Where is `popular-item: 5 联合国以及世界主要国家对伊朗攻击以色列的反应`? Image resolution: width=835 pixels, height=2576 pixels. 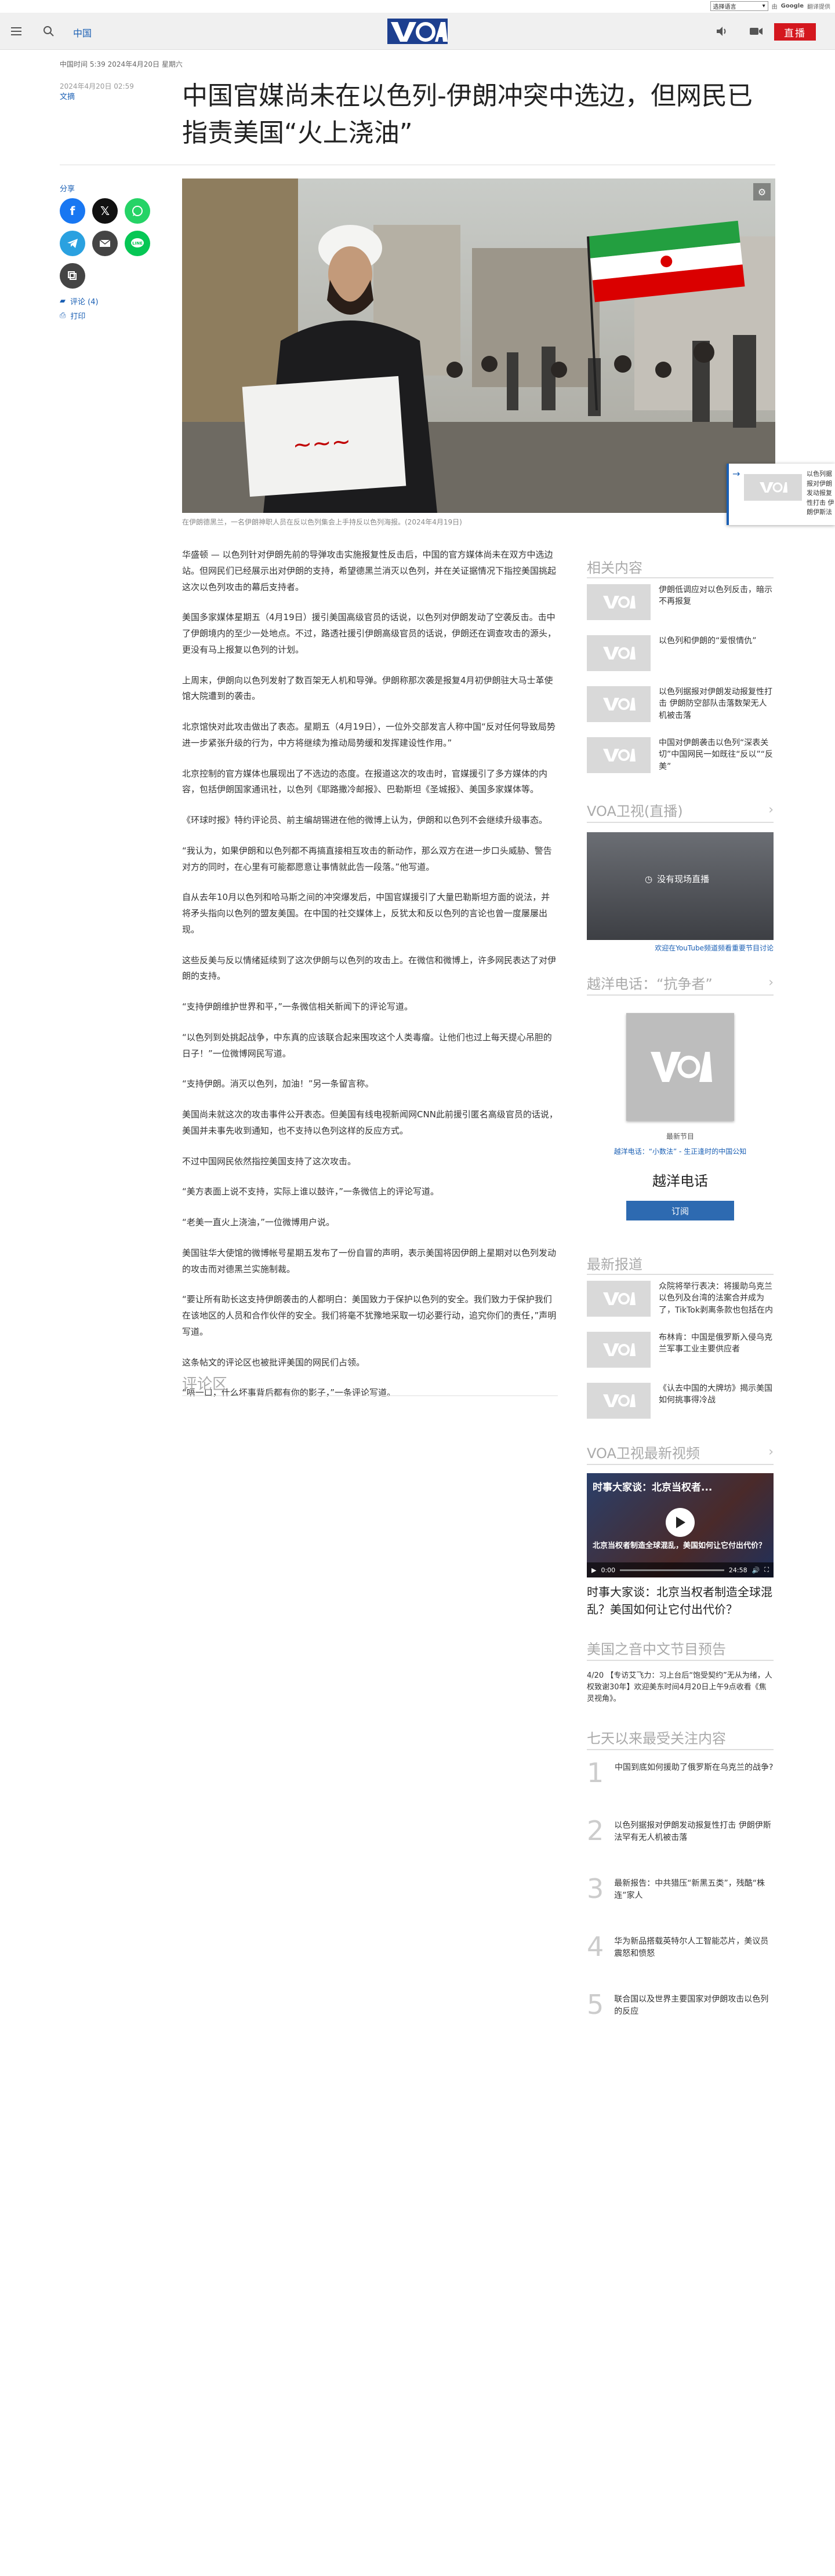 popular-item: 5 联合国以及世界主要国家对伊朗攻击以色列的反应 is located at coordinates (681, 2004).